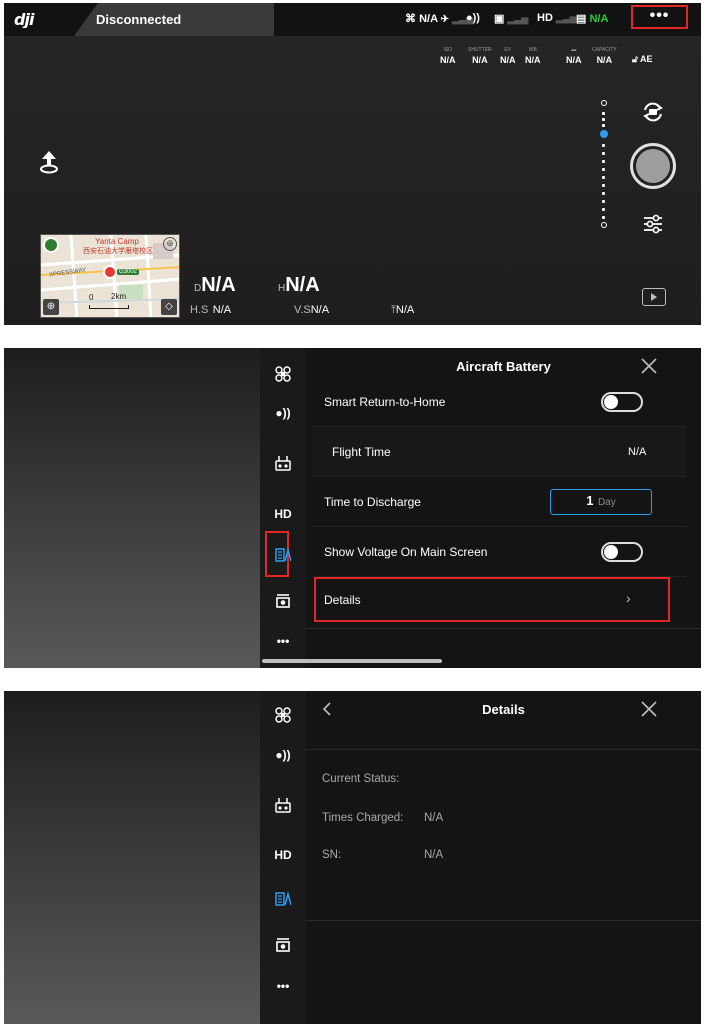 This screenshot has width=705, height=1024. I want to click on height-readout: HN/A, so click(299, 285).